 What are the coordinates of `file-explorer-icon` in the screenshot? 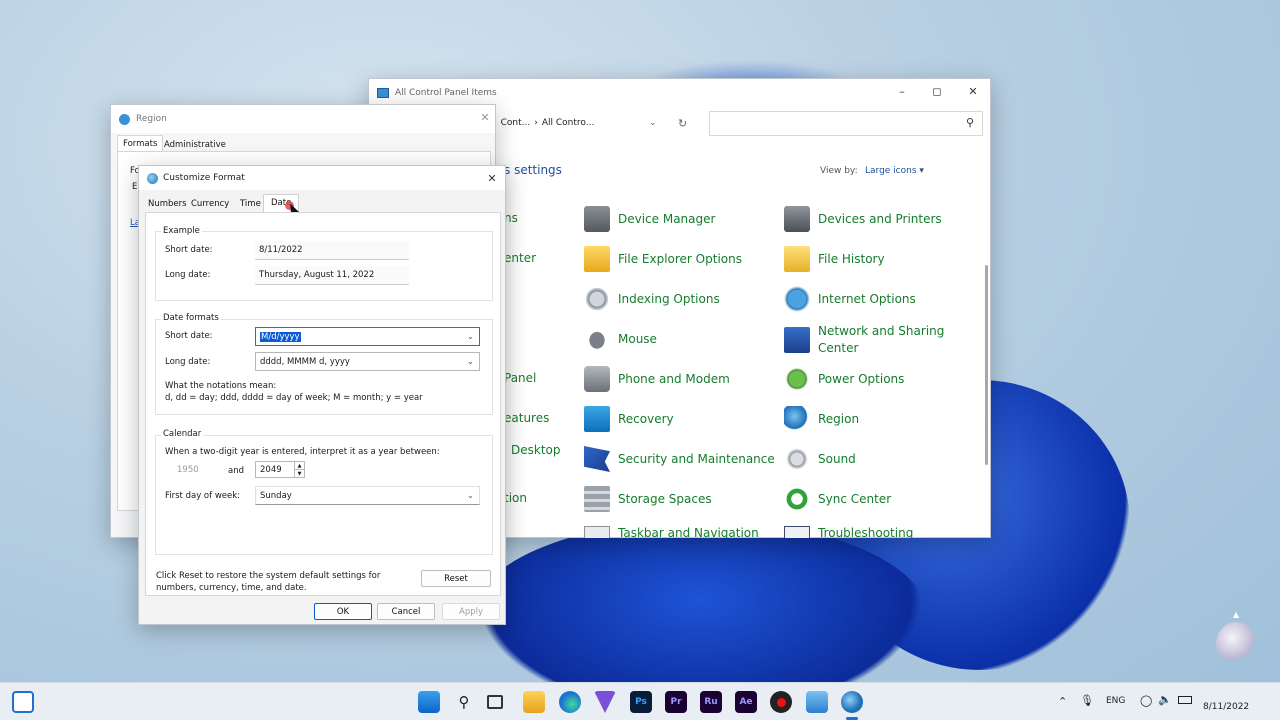 It's located at (534, 702).